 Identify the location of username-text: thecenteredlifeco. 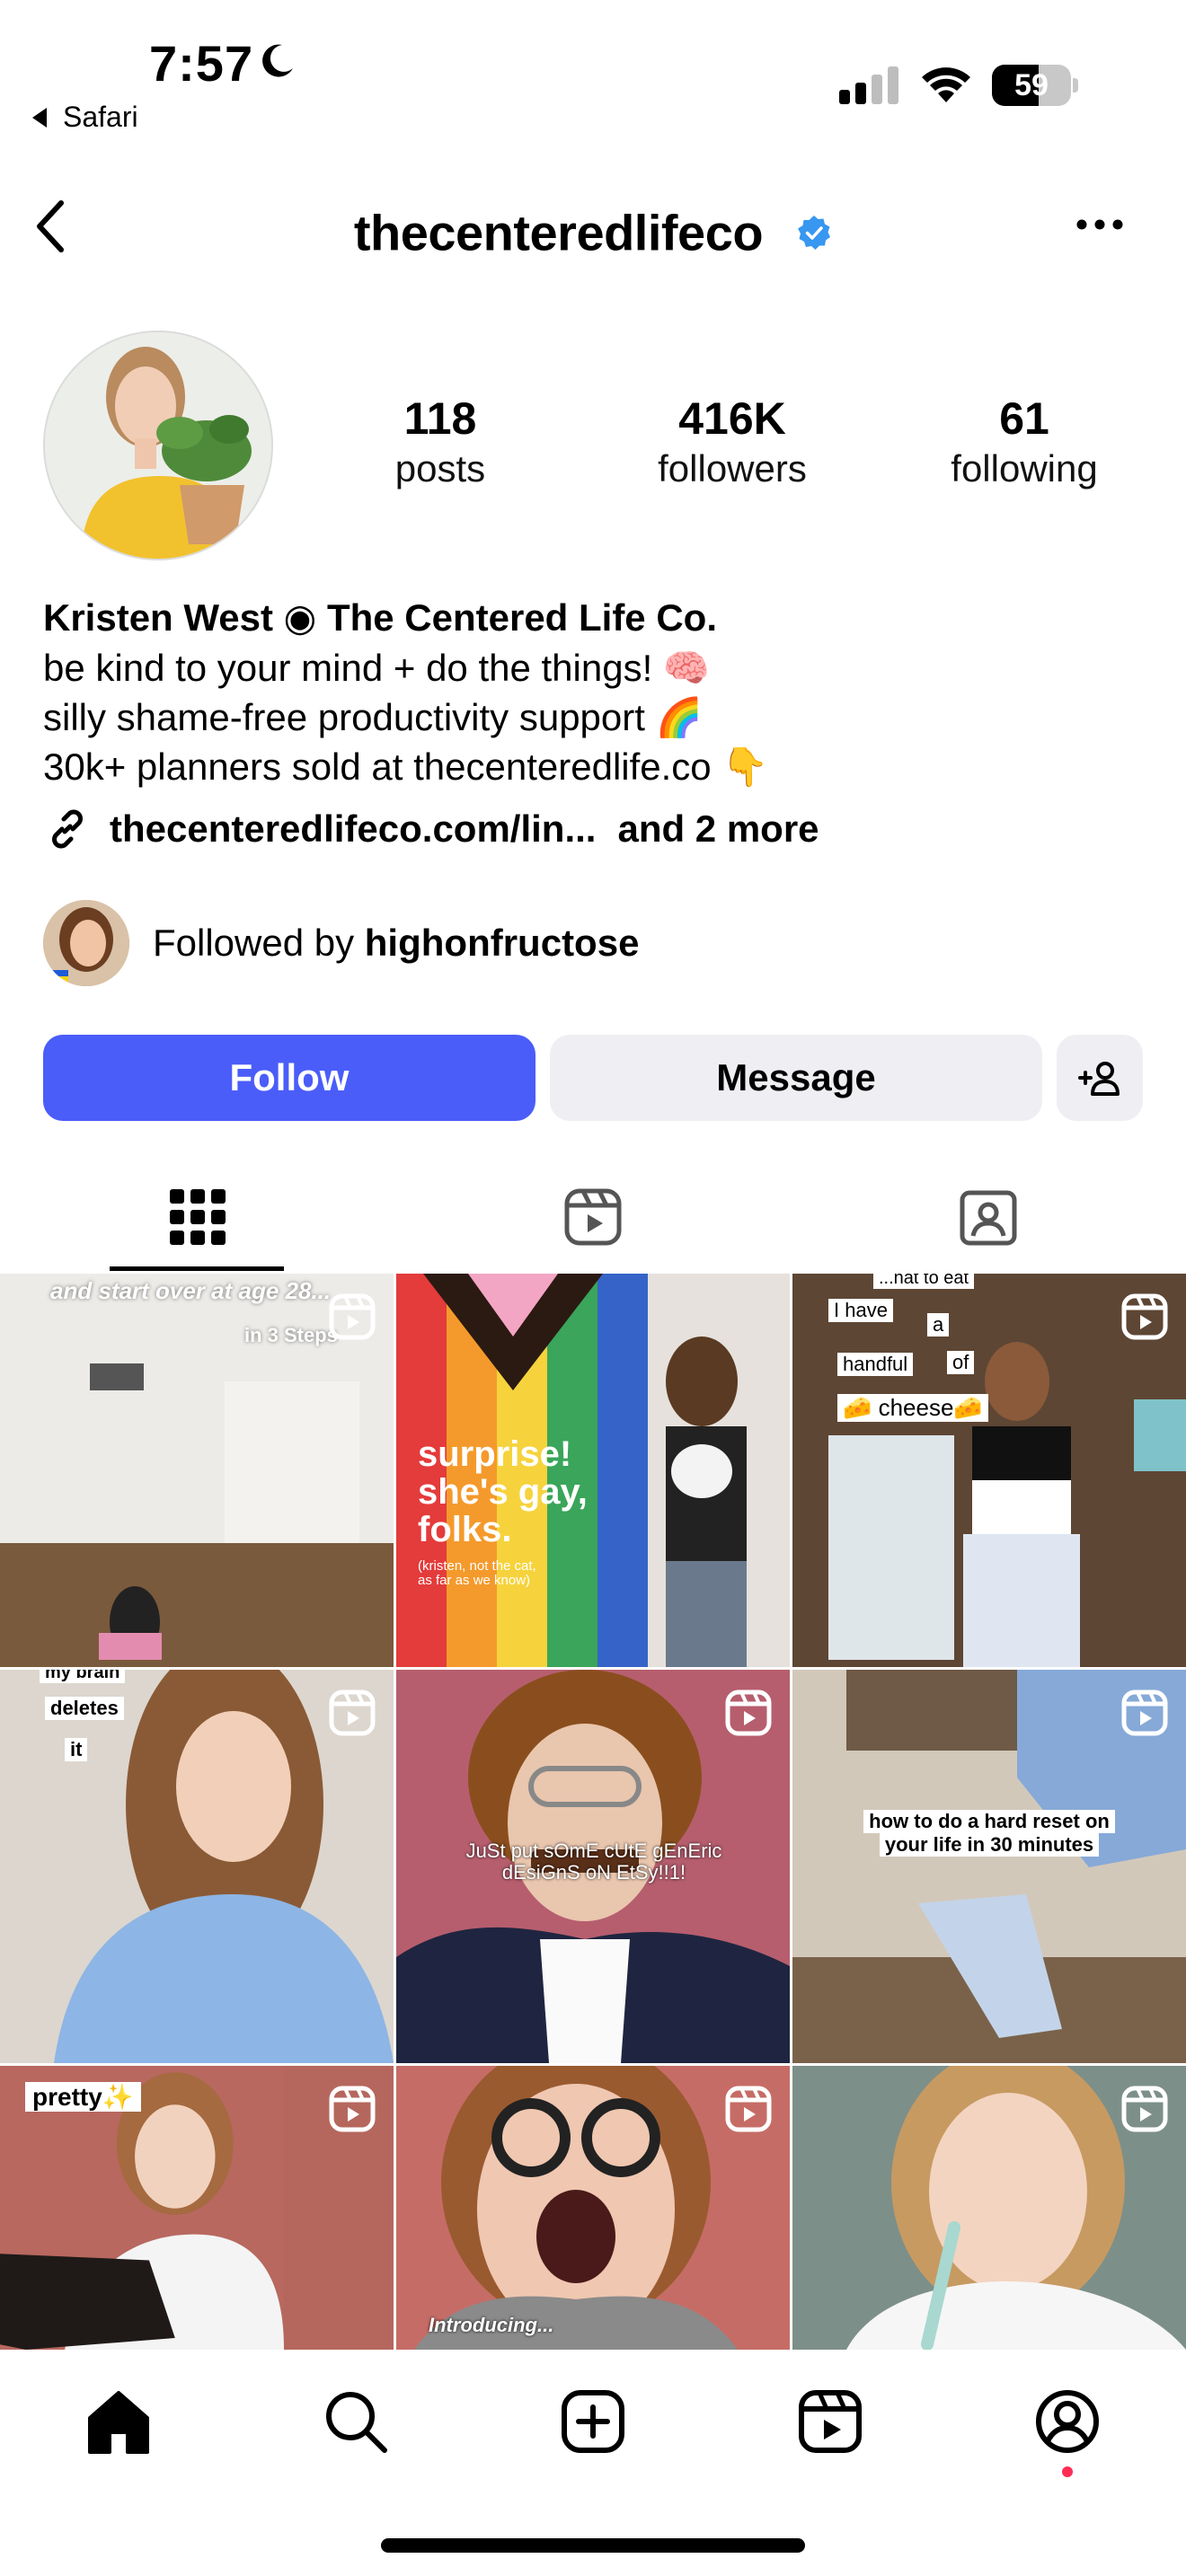
(558, 233).